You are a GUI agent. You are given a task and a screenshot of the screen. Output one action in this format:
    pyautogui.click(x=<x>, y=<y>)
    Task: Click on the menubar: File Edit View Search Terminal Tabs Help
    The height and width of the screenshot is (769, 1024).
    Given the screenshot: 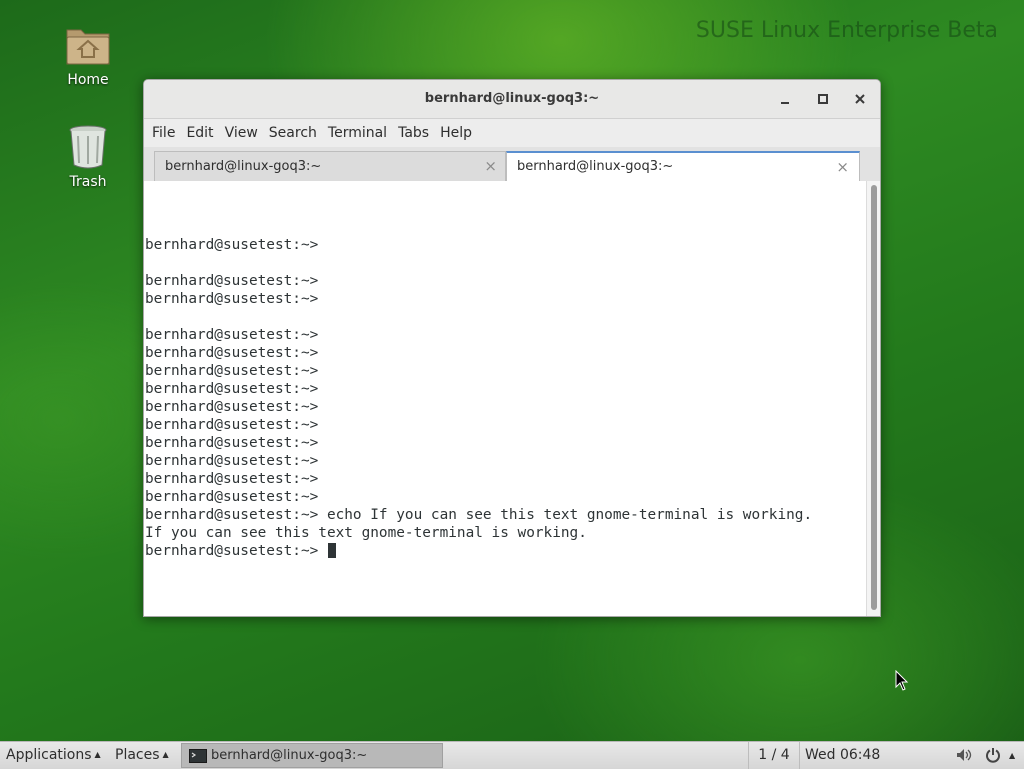 What is the action you would take?
    pyautogui.click(x=512, y=133)
    